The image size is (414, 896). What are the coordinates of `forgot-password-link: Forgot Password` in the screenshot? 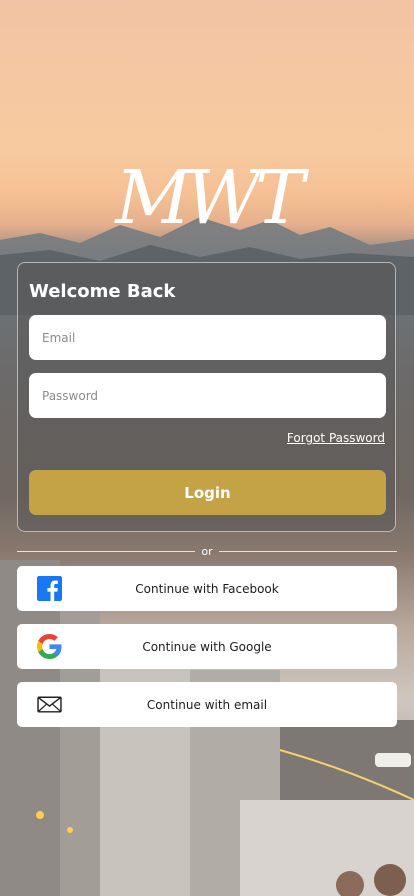 It's located at (336, 438).